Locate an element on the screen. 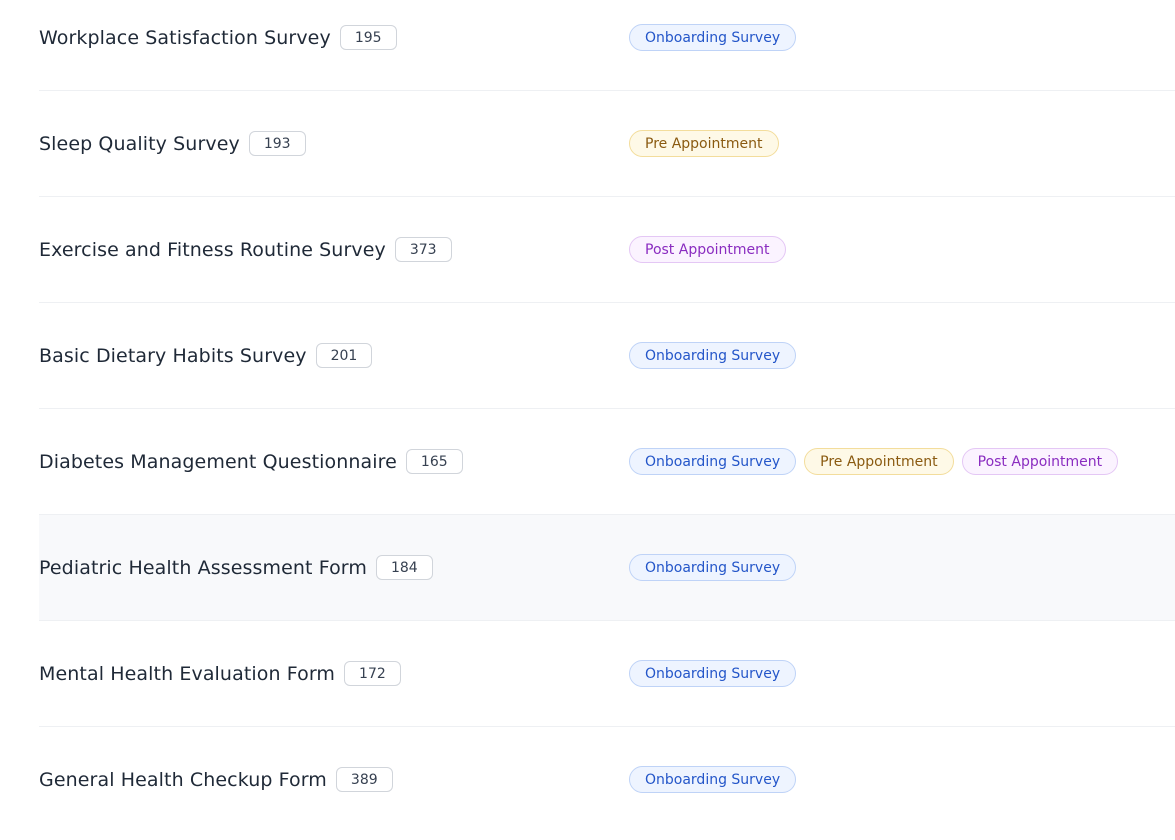 The width and height of the screenshot is (1175, 840). response-count-badge: 195 is located at coordinates (368, 37).